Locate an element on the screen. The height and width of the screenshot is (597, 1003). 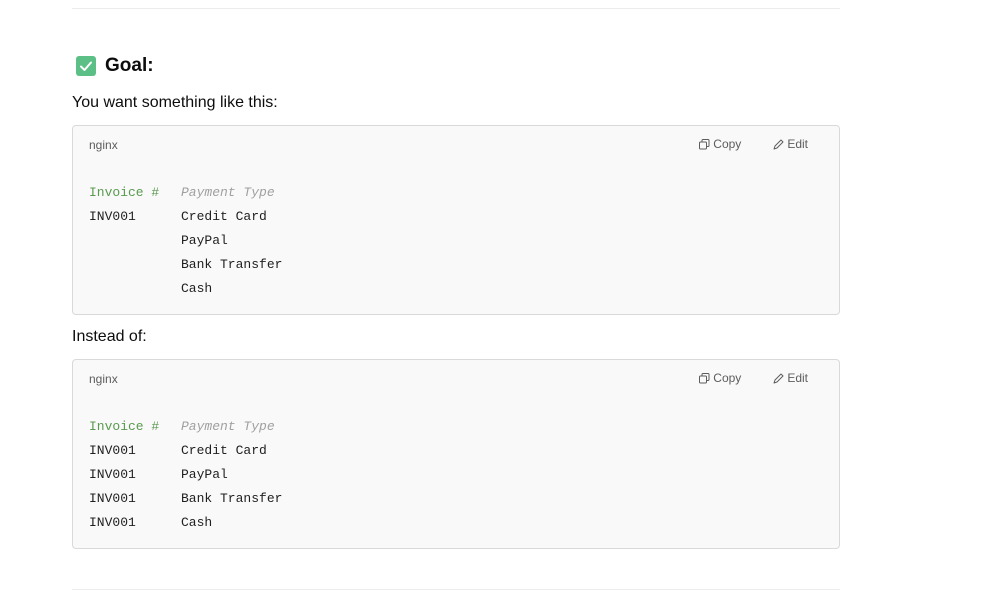
code-row: INV001 Bank Transfer is located at coordinates (185, 499).